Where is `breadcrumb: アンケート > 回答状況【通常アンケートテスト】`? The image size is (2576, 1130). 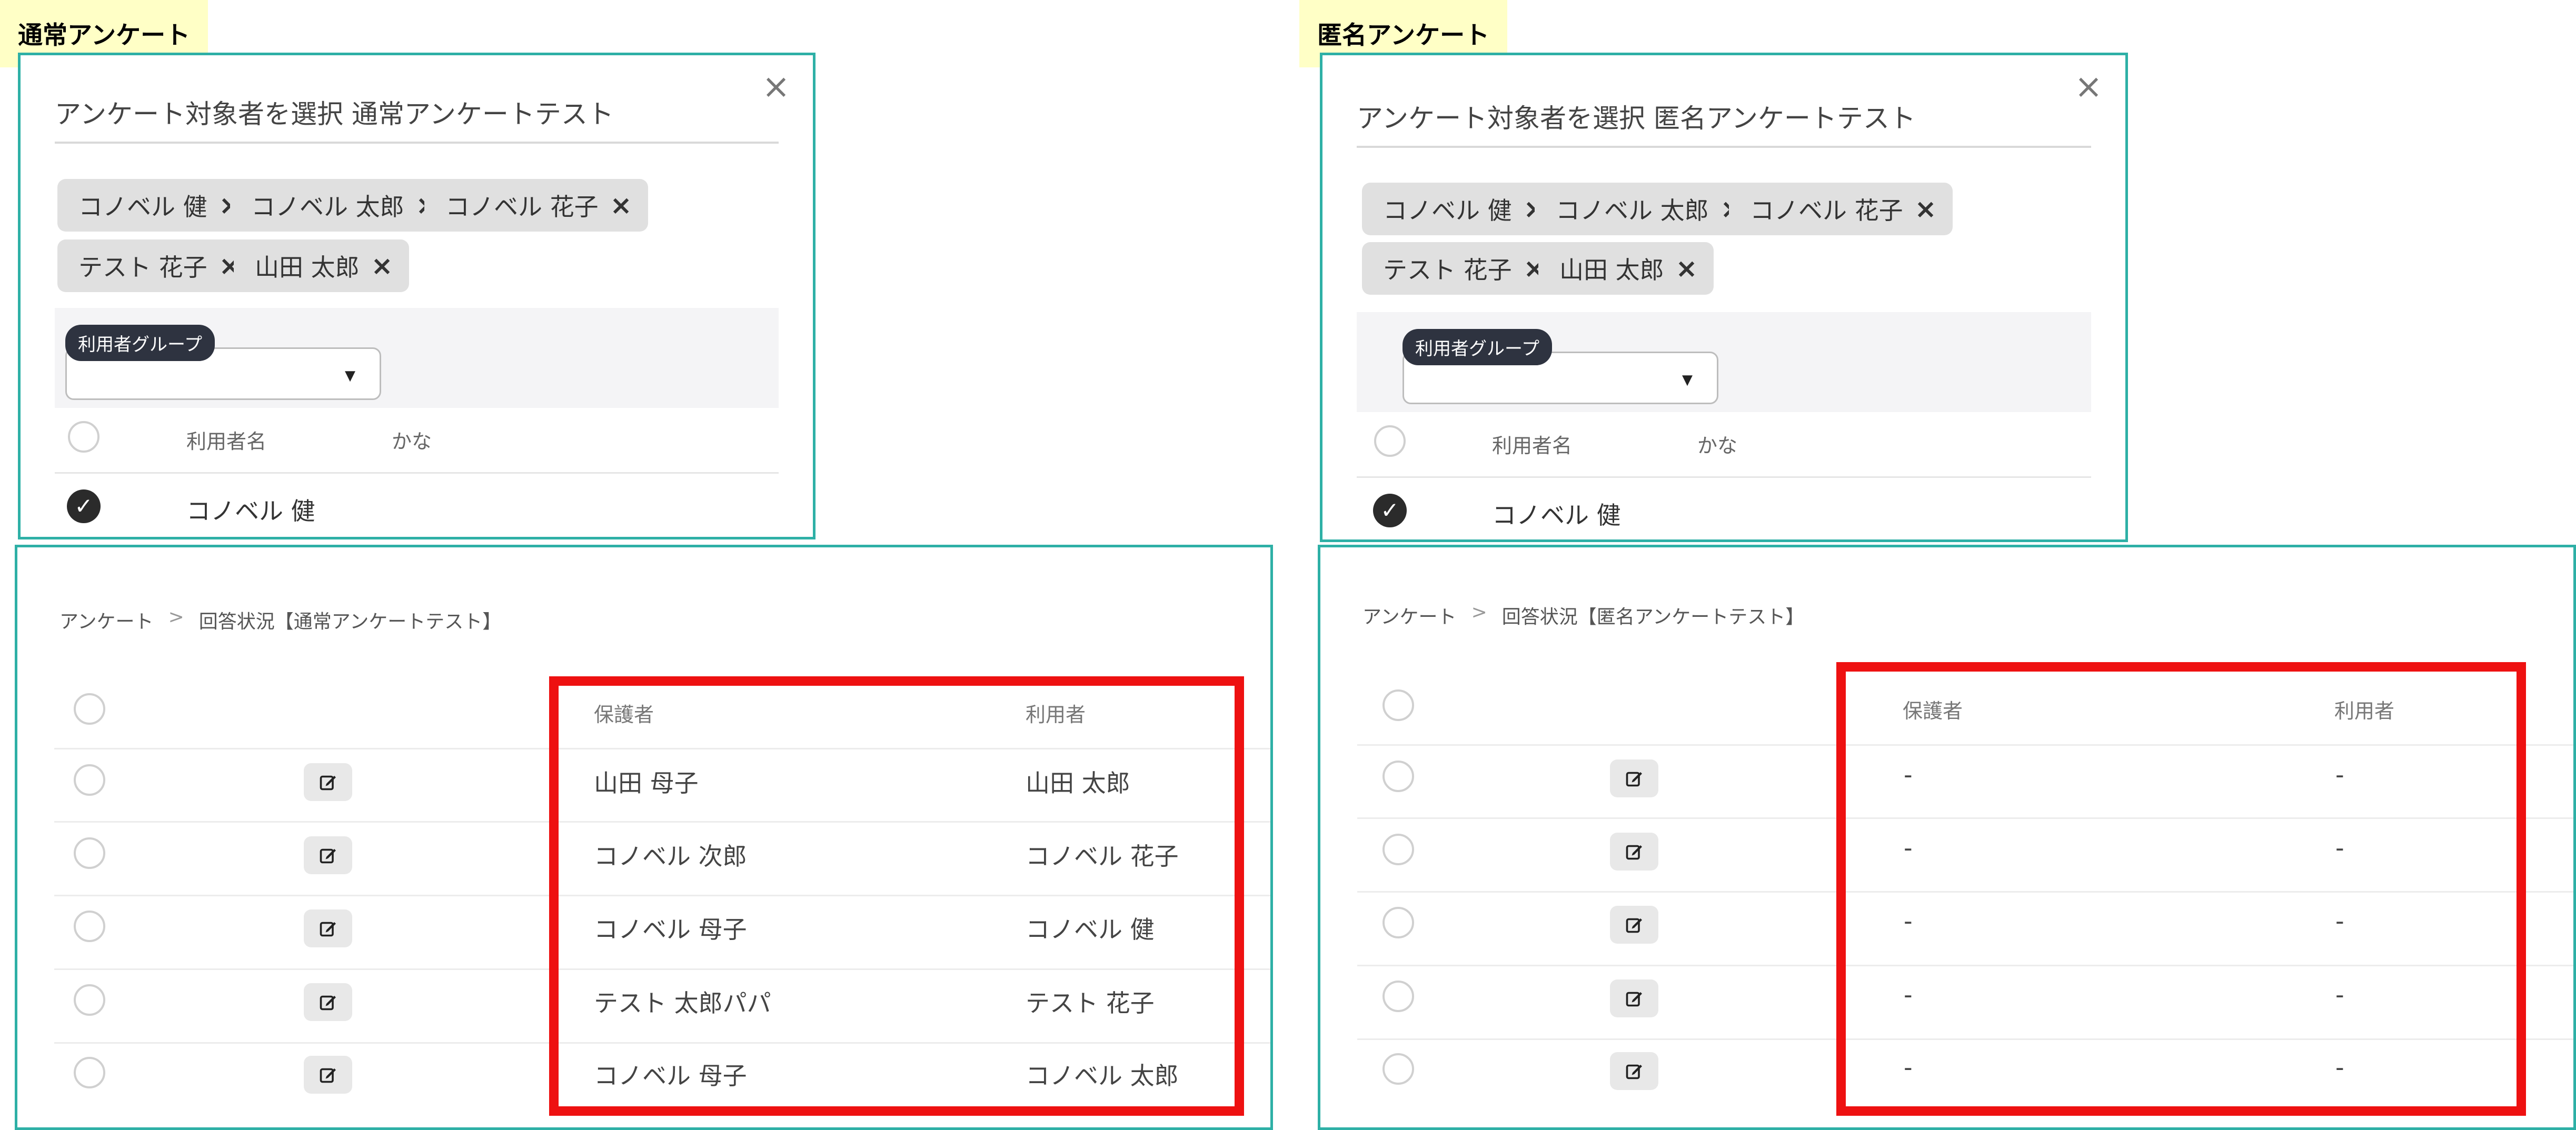 breadcrumb: アンケート > 回答状況【通常アンケートテスト】 is located at coordinates (280, 620).